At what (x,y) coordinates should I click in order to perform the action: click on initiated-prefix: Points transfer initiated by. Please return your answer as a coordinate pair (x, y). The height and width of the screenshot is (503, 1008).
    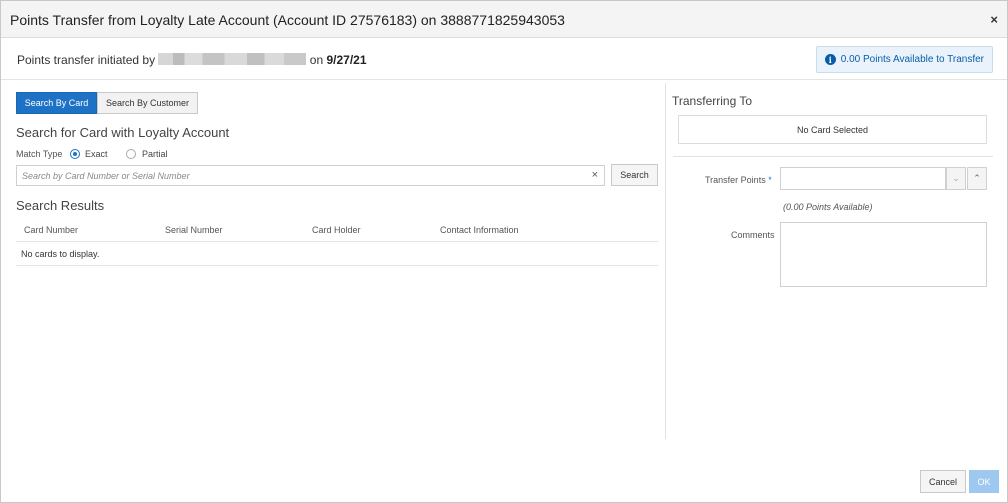
    Looking at the image, I should click on (86, 60).